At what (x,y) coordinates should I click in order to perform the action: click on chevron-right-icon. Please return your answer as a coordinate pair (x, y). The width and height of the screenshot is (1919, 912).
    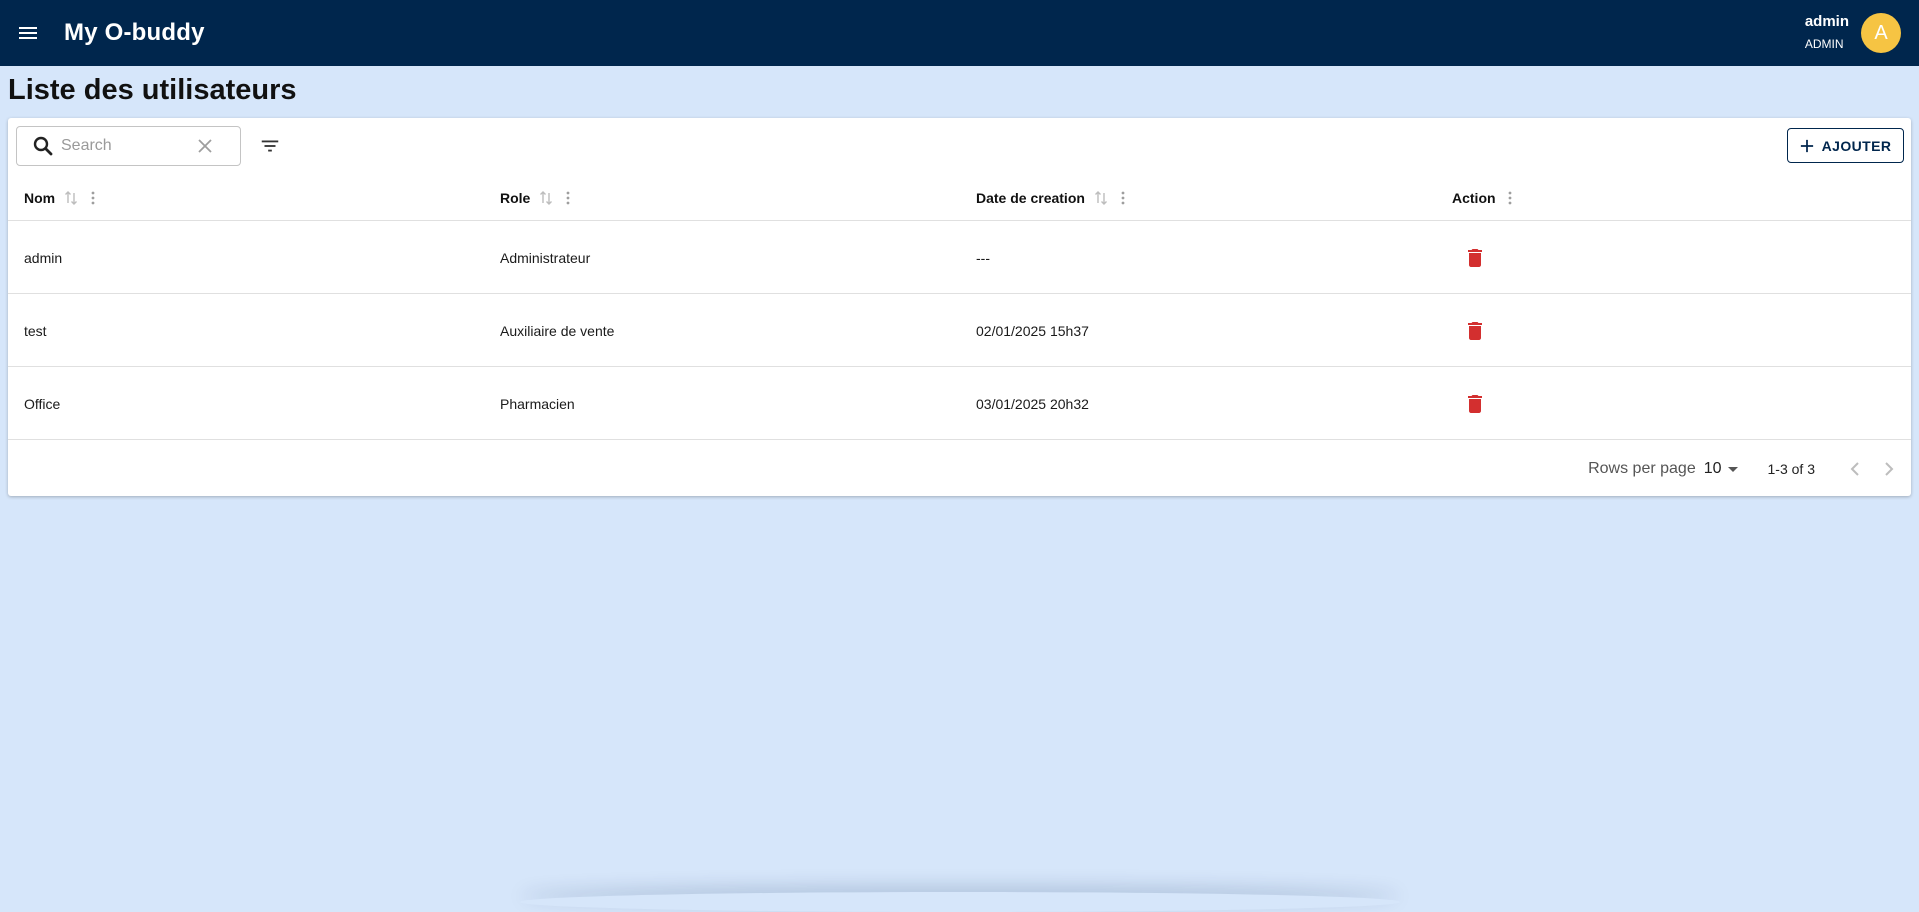
    Looking at the image, I should click on (1889, 469).